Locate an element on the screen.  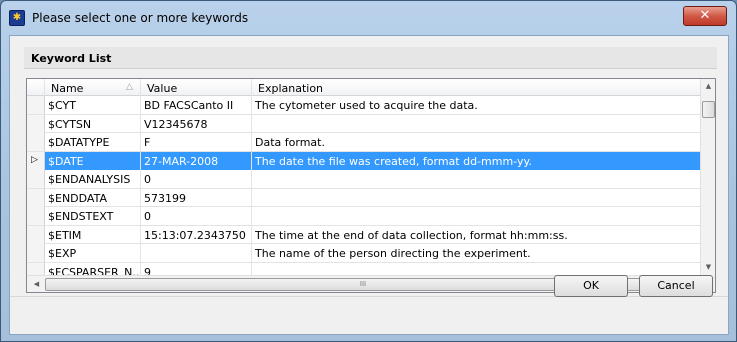
keyword-name-cell: $ENDANALYSIS is located at coordinates (93, 179).